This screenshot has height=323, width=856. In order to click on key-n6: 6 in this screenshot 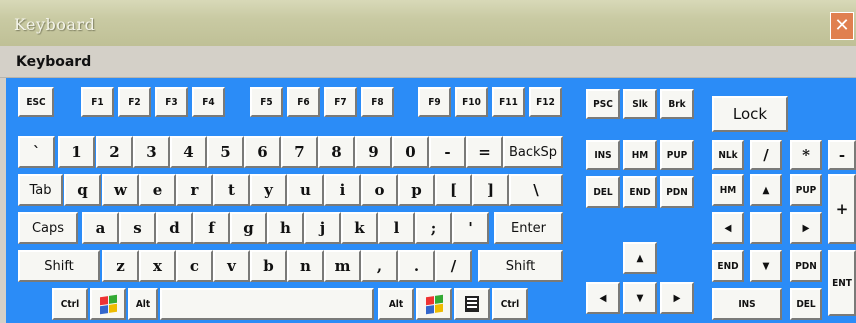, I will do `click(262, 152)`.